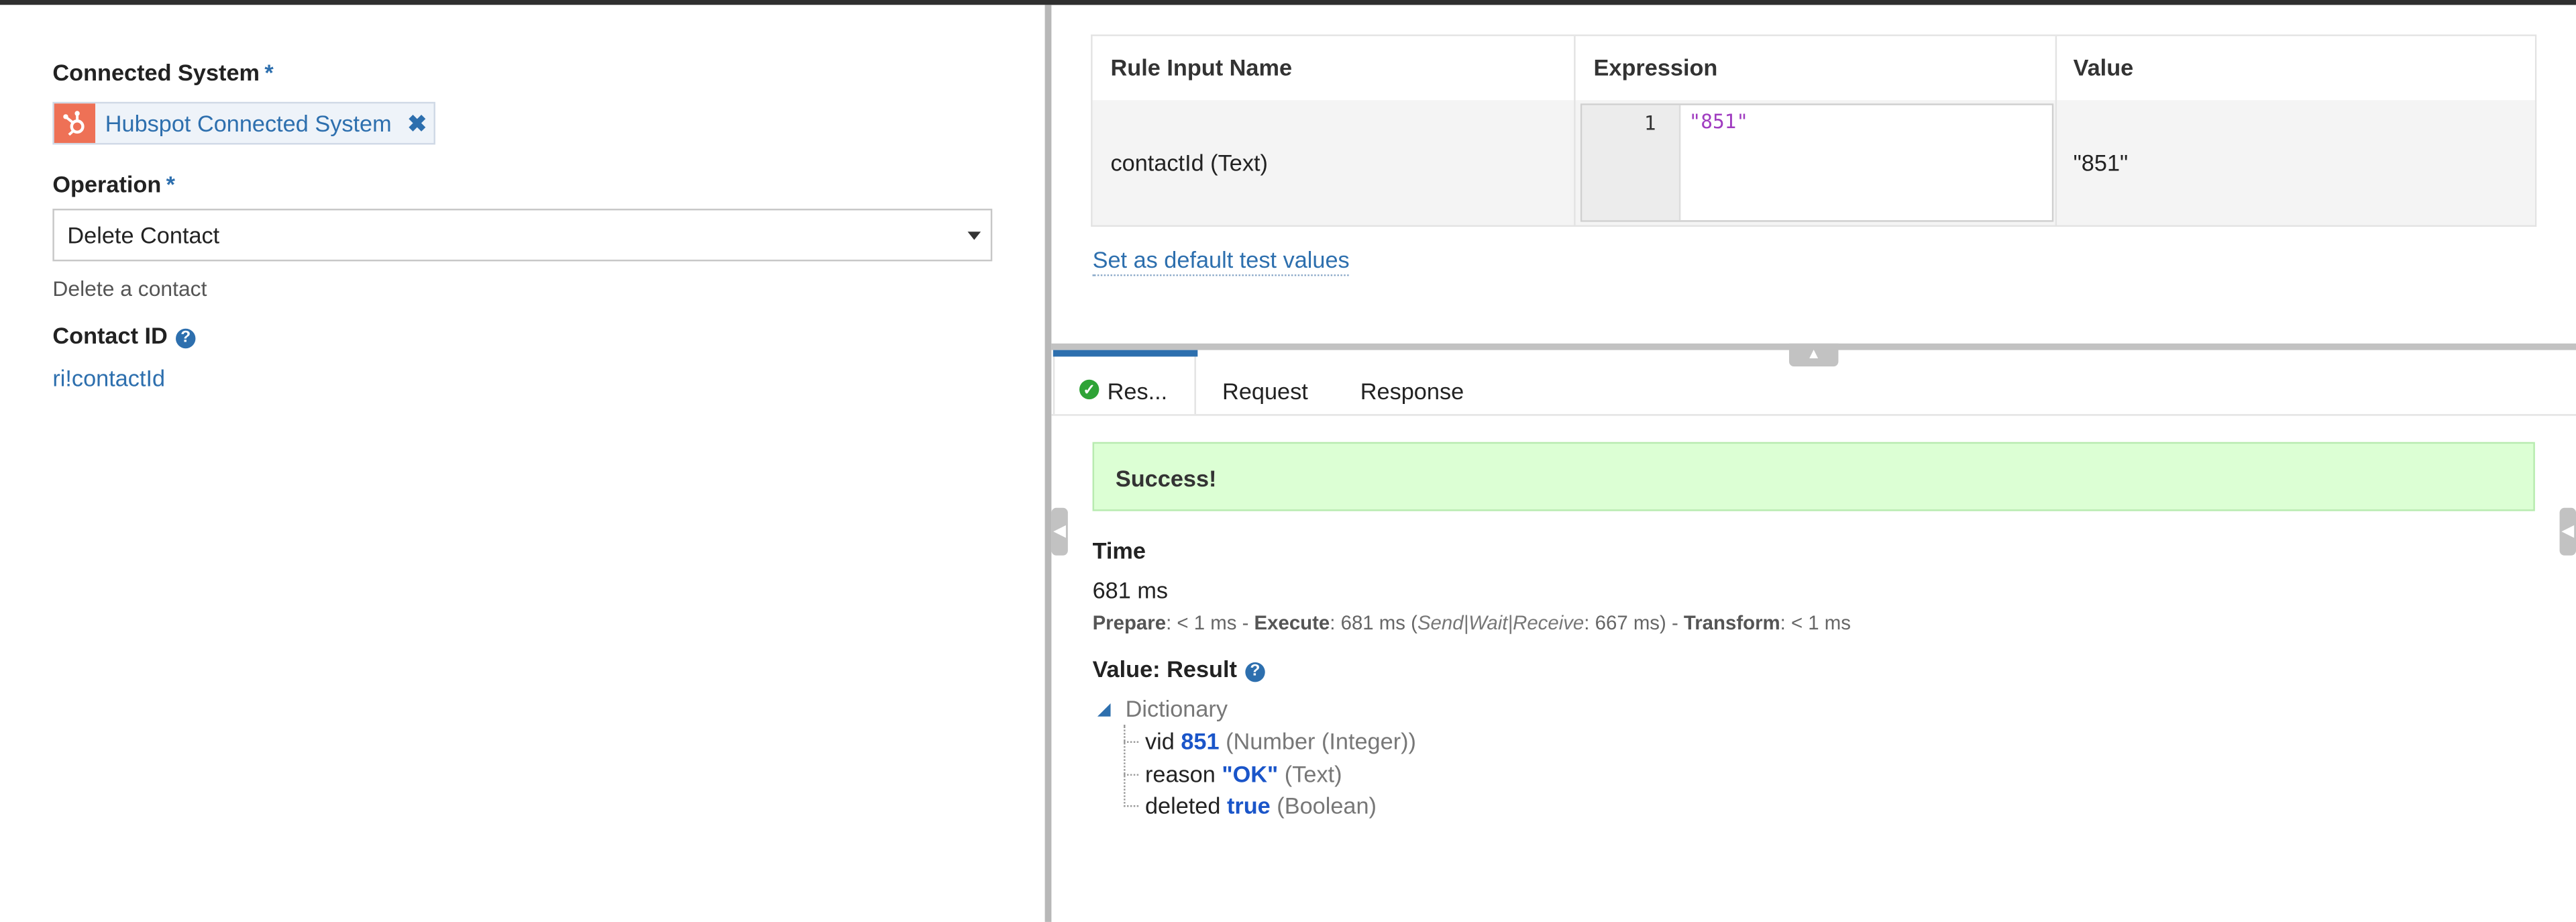 The image size is (2576, 922). What do you see at coordinates (1270, 741) in the screenshot?
I see `tree-node: vid 851 (Number (Integer))` at bounding box center [1270, 741].